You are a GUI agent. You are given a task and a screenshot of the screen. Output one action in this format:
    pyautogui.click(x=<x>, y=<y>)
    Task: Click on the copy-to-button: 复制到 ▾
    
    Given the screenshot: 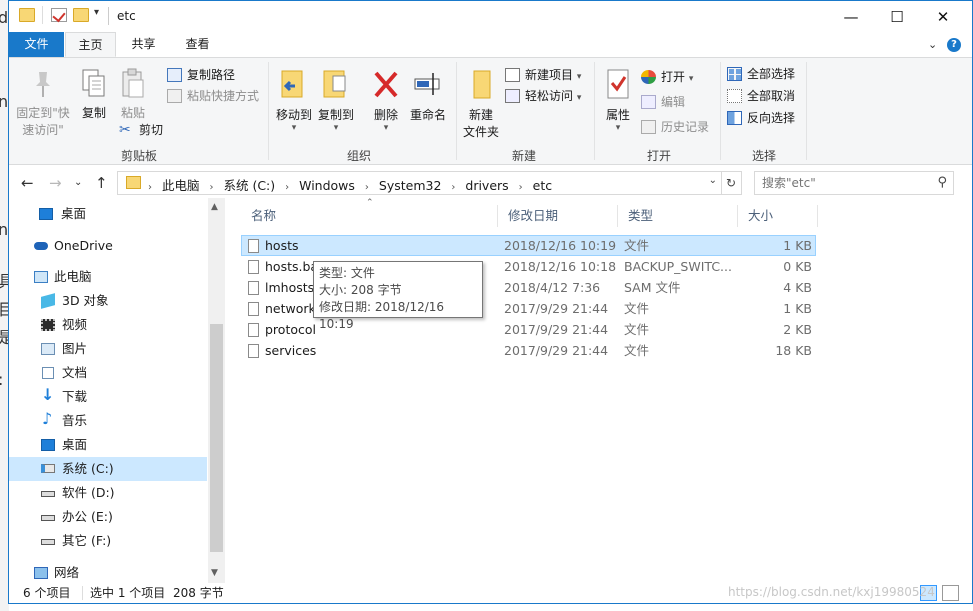 What is the action you would take?
    pyautogui.click(x=336, y=100)
    